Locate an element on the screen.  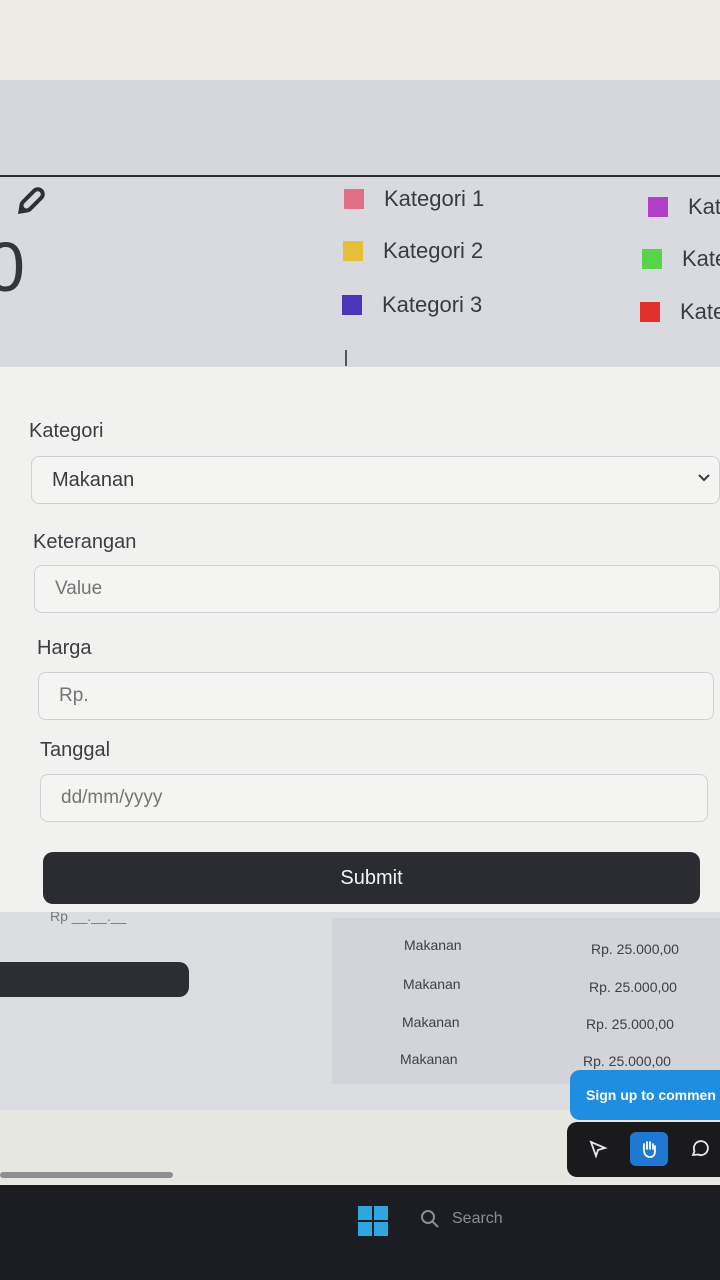
hand-tool-button is located at coordinates (649, 1149).